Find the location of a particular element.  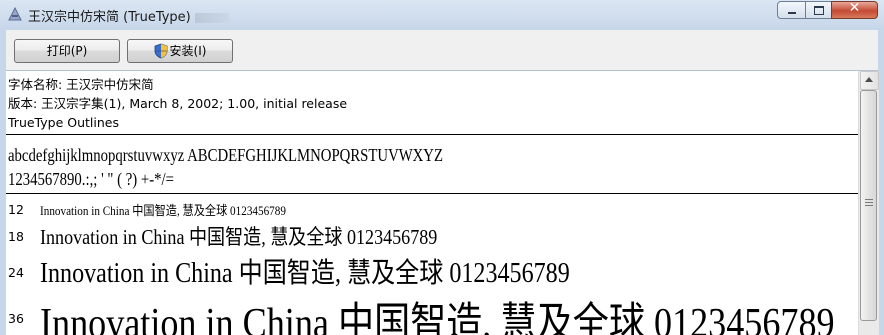

scroll-thumb is located at coordinates (868, 205).